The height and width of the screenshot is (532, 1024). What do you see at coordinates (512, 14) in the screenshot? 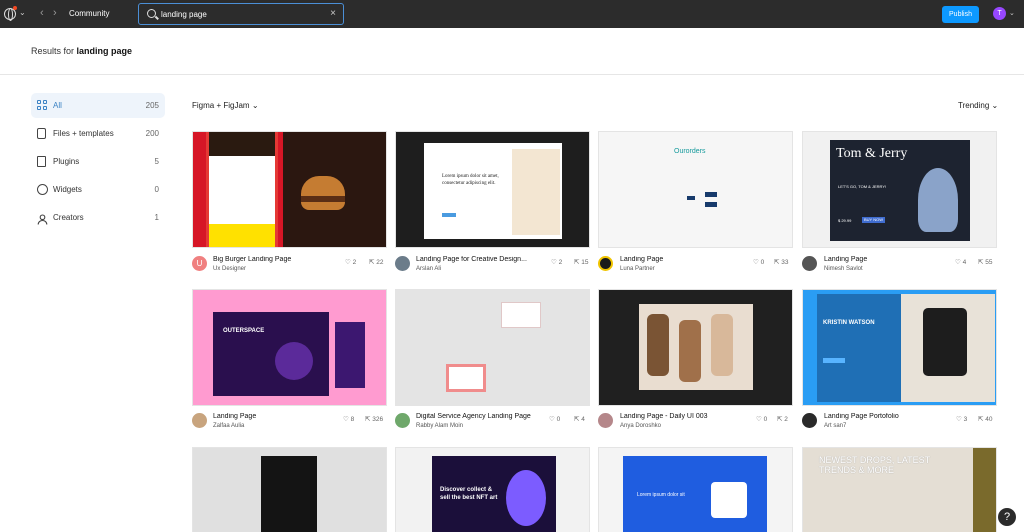
I see `top-bar: ⌄ ‹ › Community × Publish T ⌄` at bounding box center [512, 14].